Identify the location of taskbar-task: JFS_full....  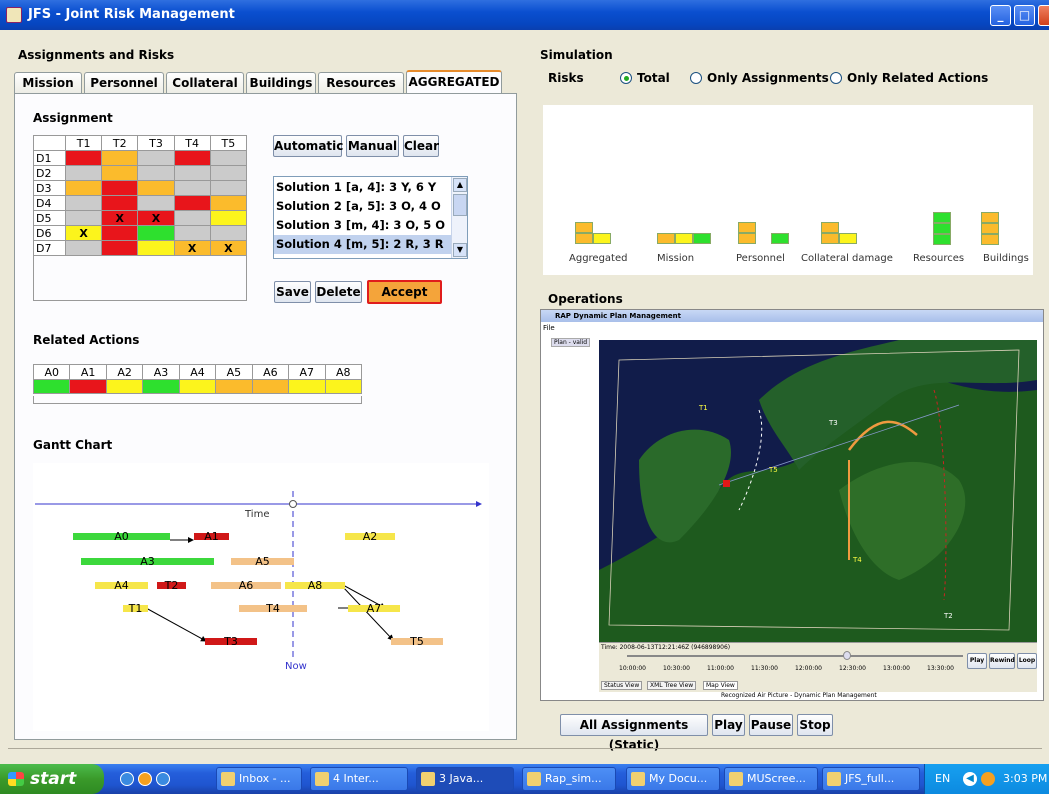
(871, 779).